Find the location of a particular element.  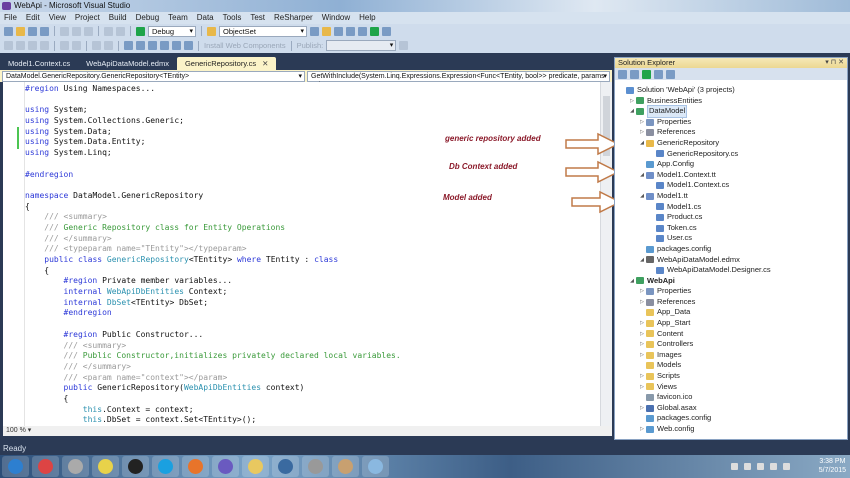

tree-item: favicon.ico is located at coordinates (731, 397).